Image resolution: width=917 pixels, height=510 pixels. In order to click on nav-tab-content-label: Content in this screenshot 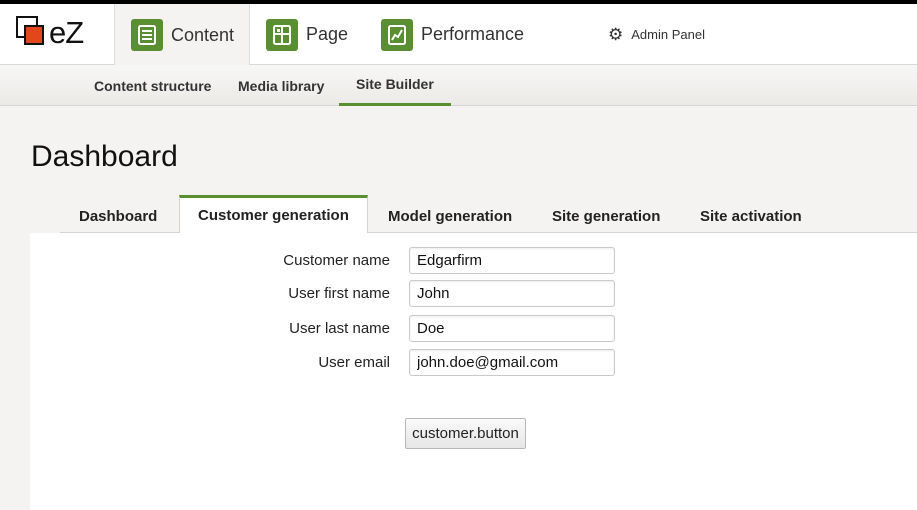, I will do `click(203, 34)`.